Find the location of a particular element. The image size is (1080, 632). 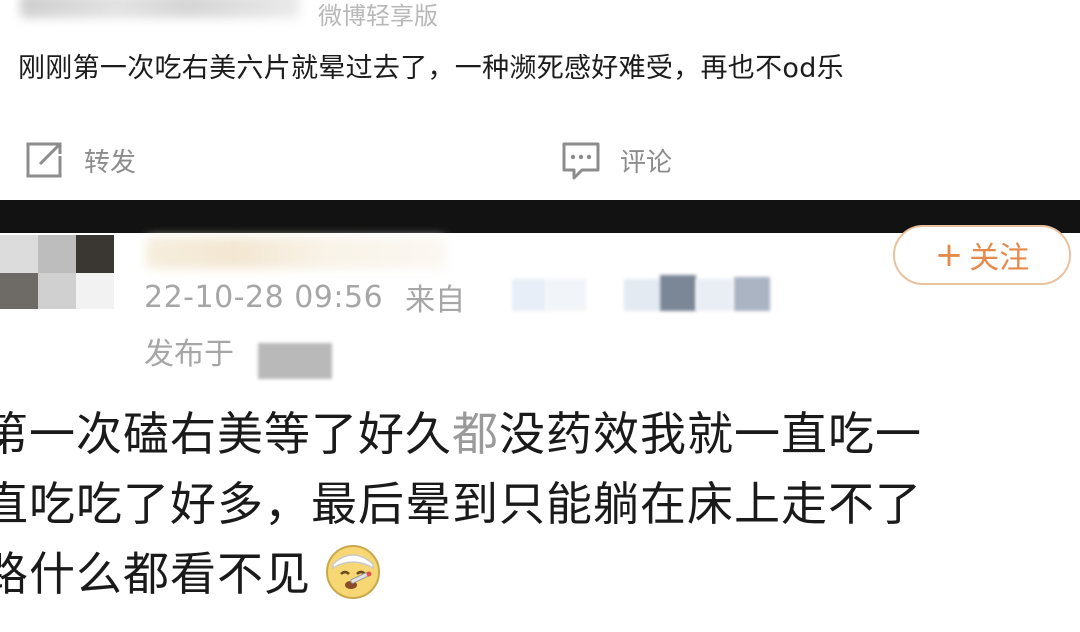

published-label: 发布于 is located at coordinates (189, 354).